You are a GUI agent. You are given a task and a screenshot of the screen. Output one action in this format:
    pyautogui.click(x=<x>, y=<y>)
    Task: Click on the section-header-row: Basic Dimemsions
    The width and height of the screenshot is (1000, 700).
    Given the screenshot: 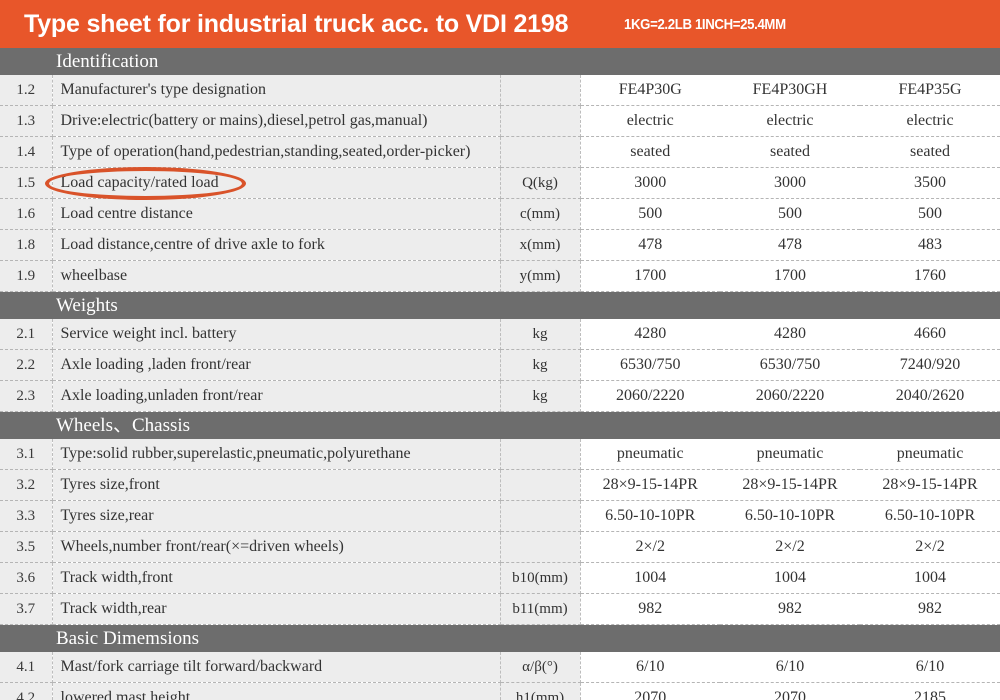 What is the action you would take?
    pyautogui.click(x=500, y=638)
    